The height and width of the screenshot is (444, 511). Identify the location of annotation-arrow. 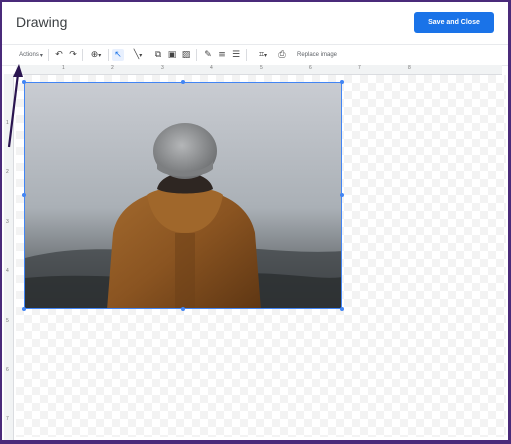
(15, 106).